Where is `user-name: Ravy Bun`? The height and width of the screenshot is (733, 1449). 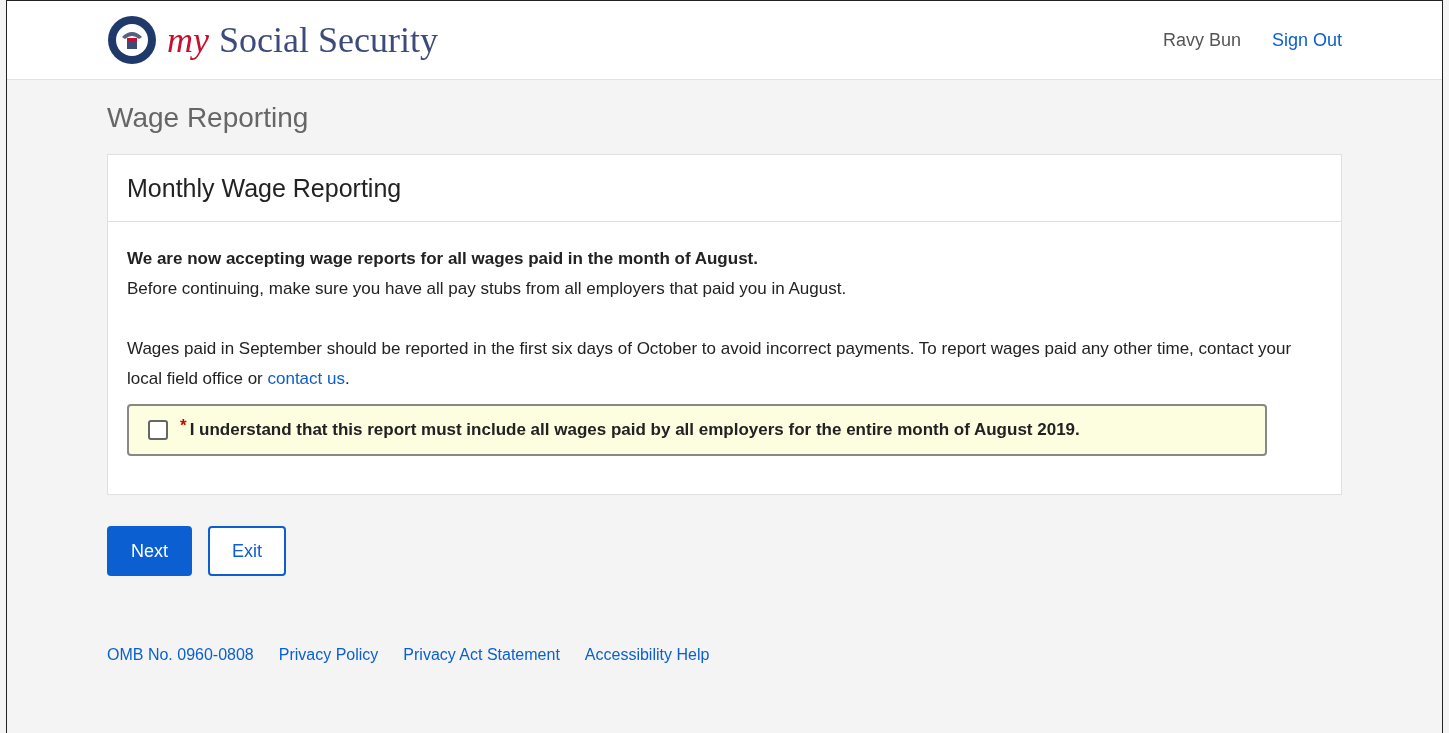
user-name: Ravy Bun is located at coordinates (1201, 40).